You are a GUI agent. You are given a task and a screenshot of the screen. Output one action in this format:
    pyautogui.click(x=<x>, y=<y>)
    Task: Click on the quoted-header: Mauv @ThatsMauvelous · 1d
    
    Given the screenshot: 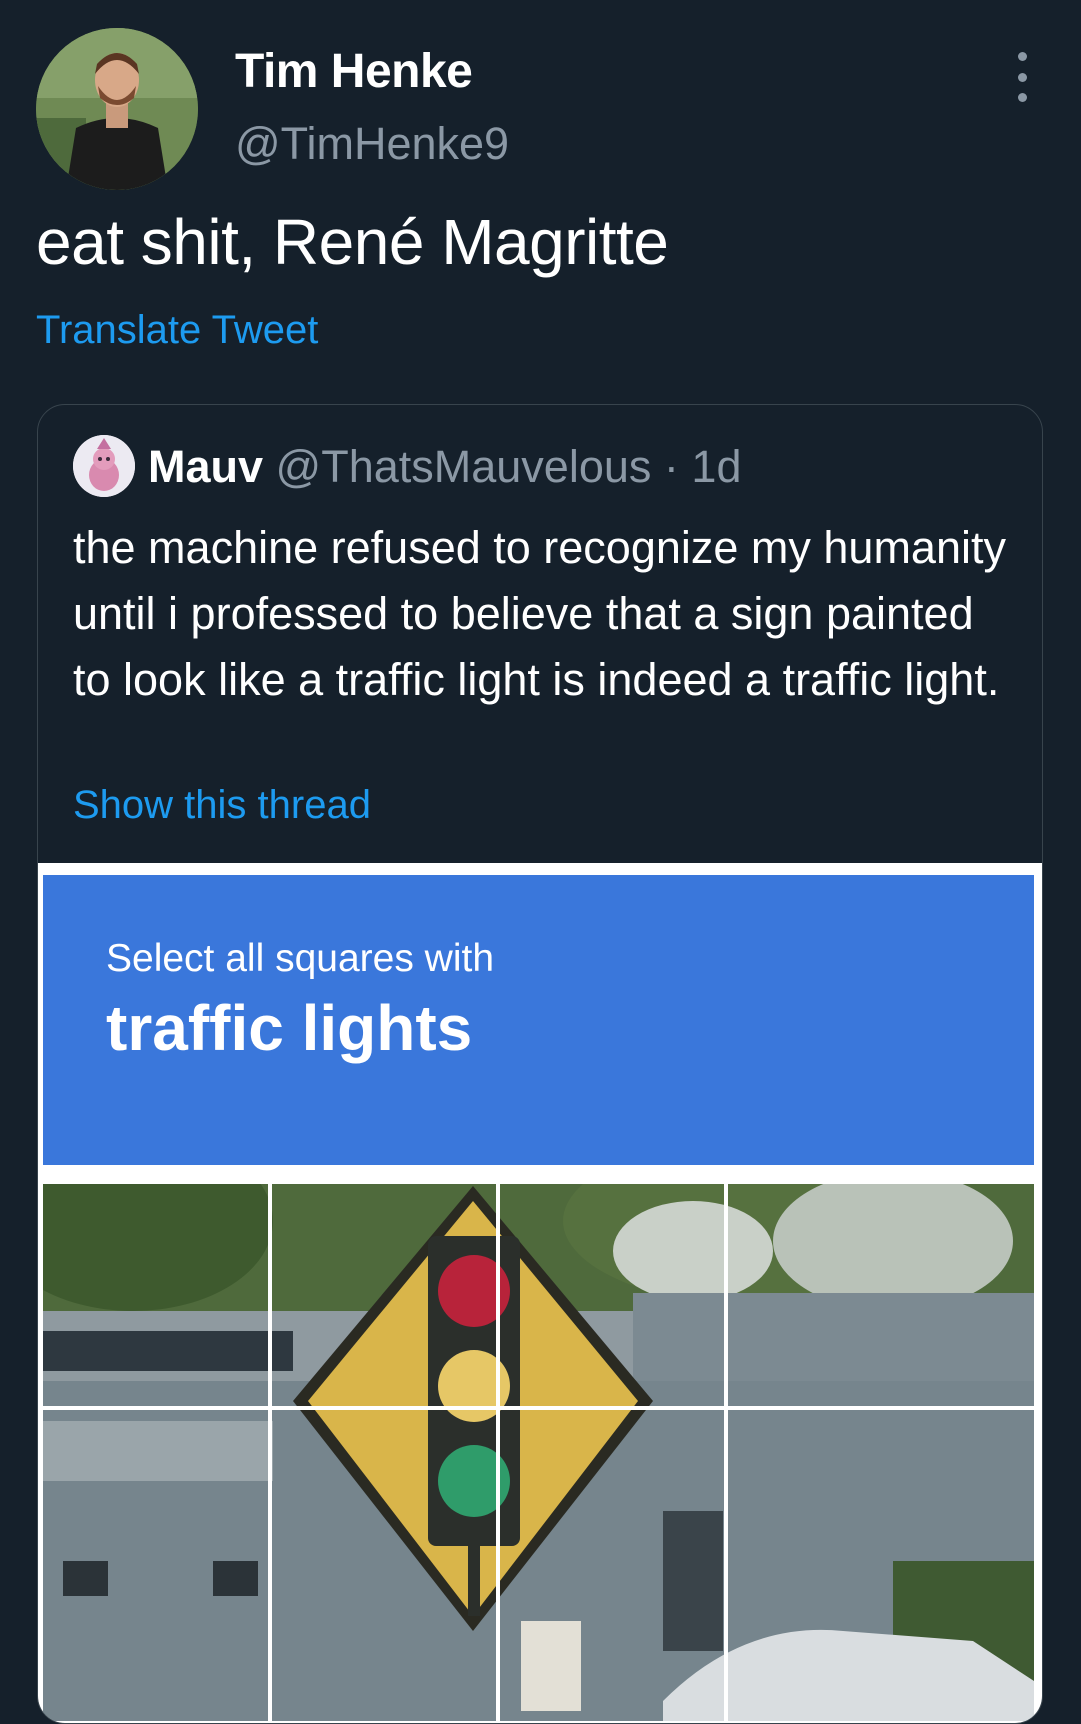 What is the action you would take?
    pyautogui.click(x=444, y=467)
    